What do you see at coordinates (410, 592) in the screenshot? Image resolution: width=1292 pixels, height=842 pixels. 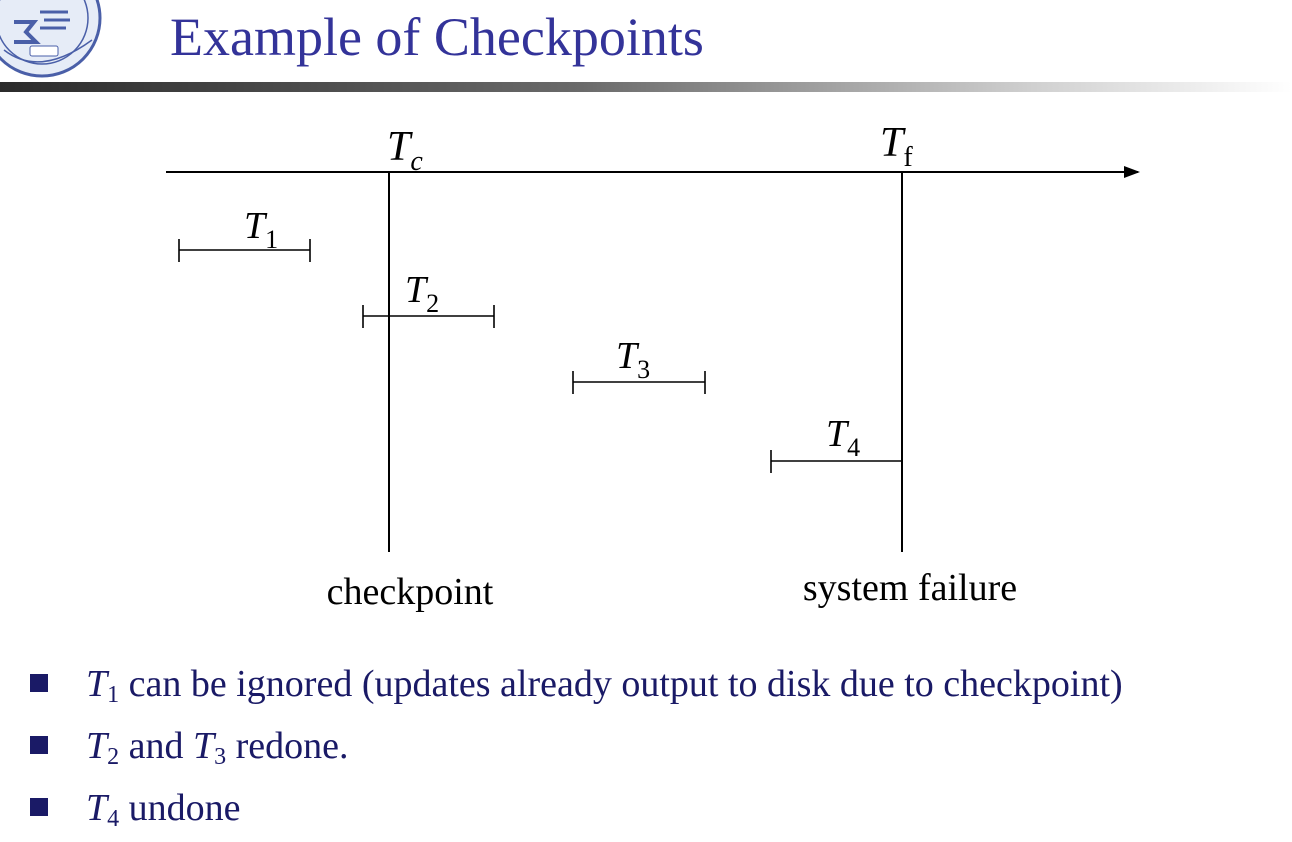 I see `checkpoint-caption: checkpoint` at bounding box center [410, 592].